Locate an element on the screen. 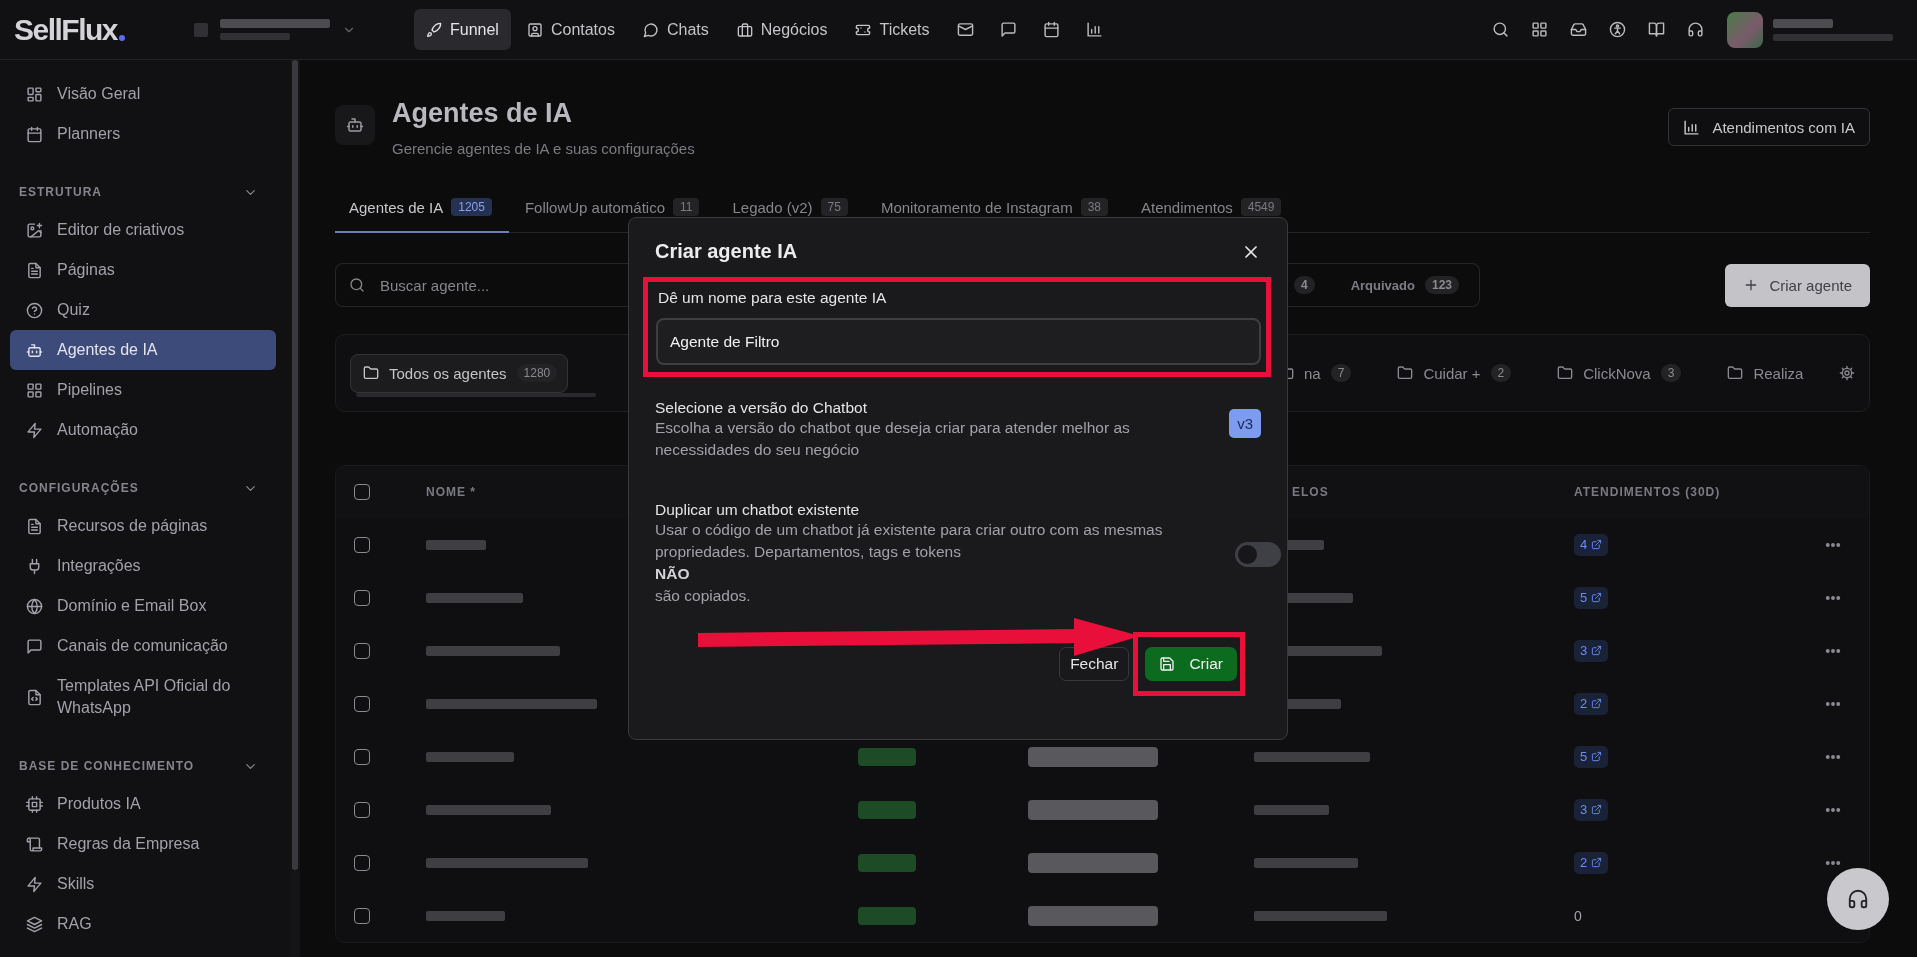 The height and width of the screenshot is (957, 1917). section-description: são copiados. is located at coordinates (703, 596).